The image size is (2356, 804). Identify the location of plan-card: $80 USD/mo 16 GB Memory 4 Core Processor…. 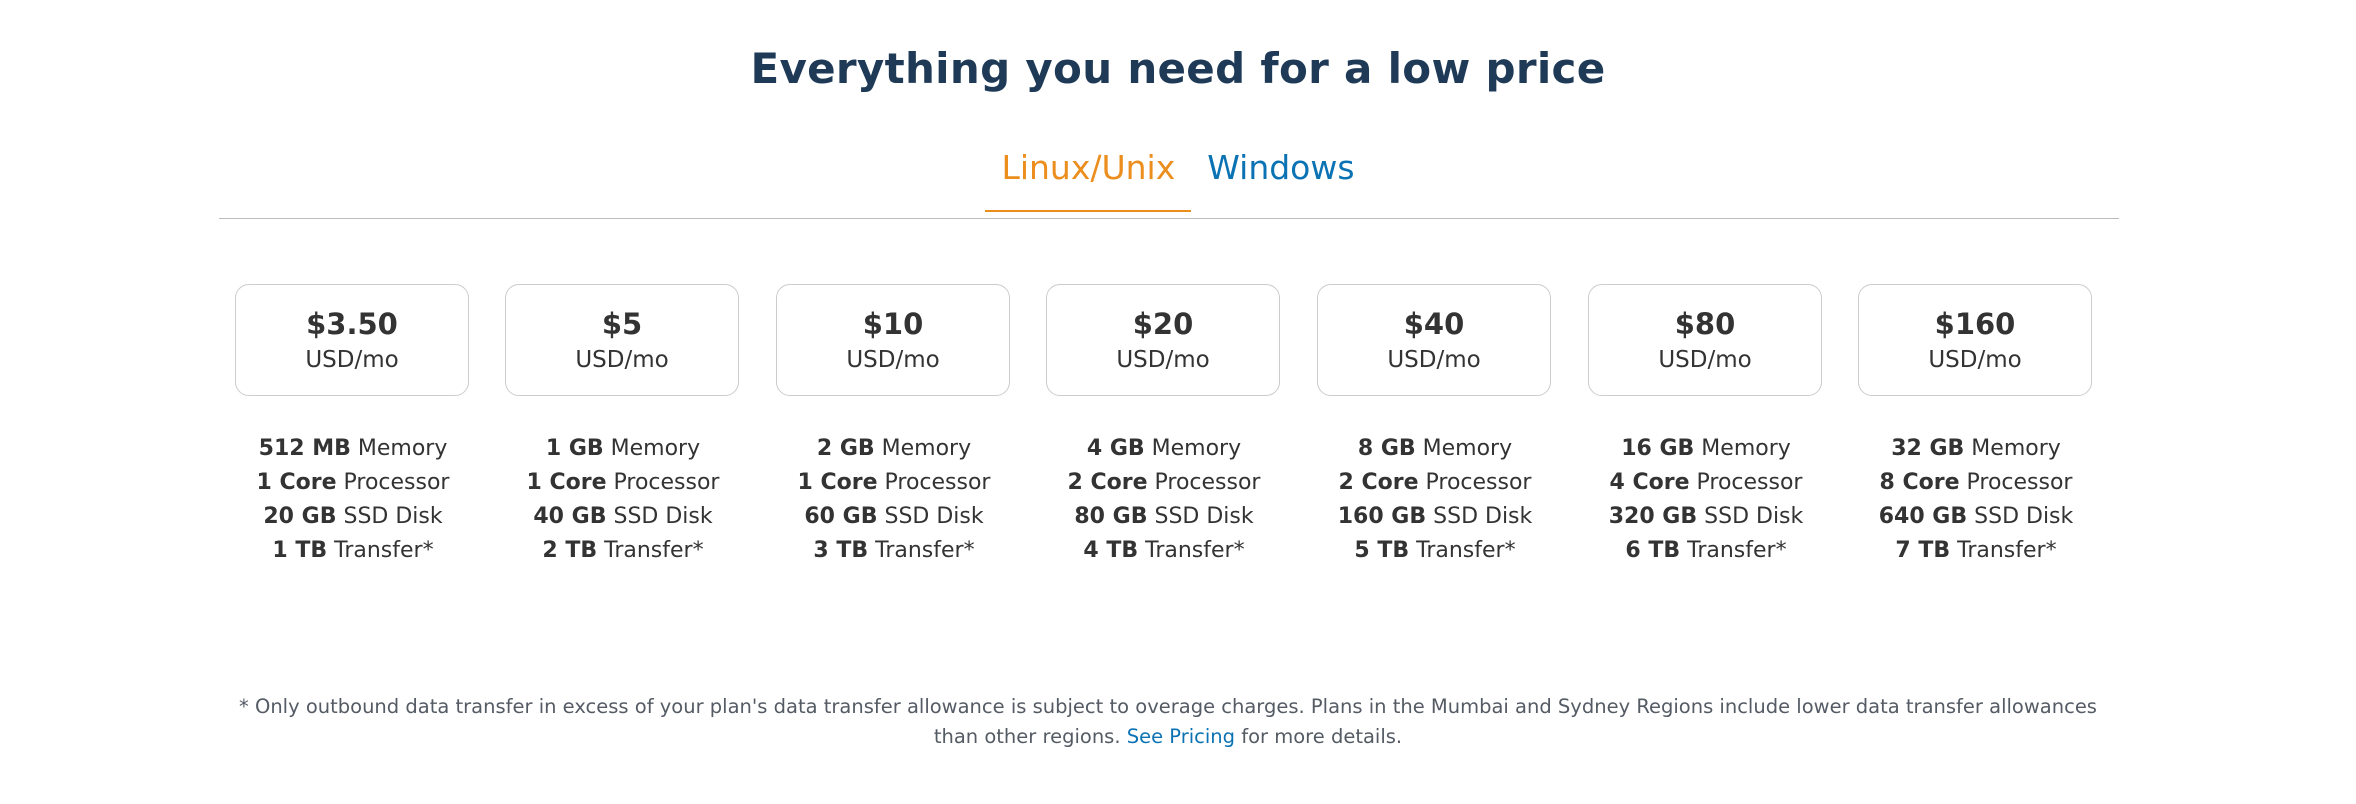
(1706, 426).